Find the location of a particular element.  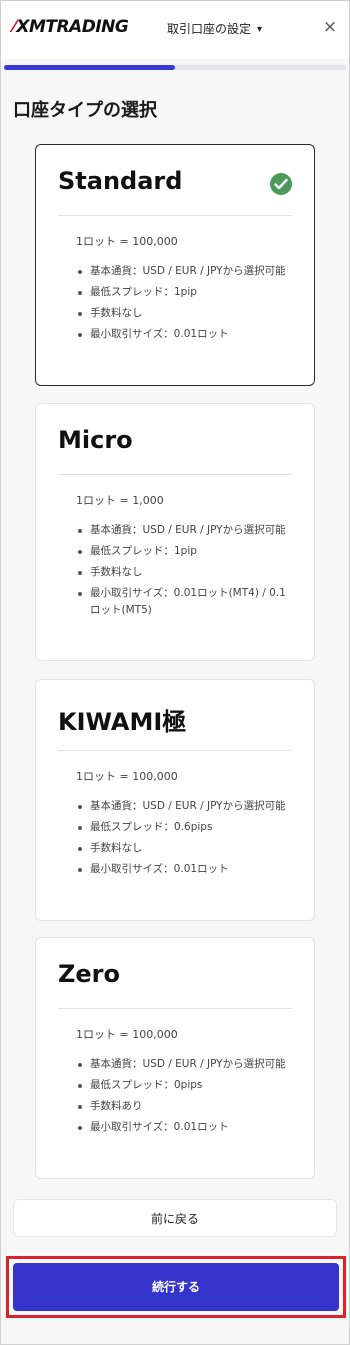

back-button: 前に戻る is located at coordinates (175, 1218).